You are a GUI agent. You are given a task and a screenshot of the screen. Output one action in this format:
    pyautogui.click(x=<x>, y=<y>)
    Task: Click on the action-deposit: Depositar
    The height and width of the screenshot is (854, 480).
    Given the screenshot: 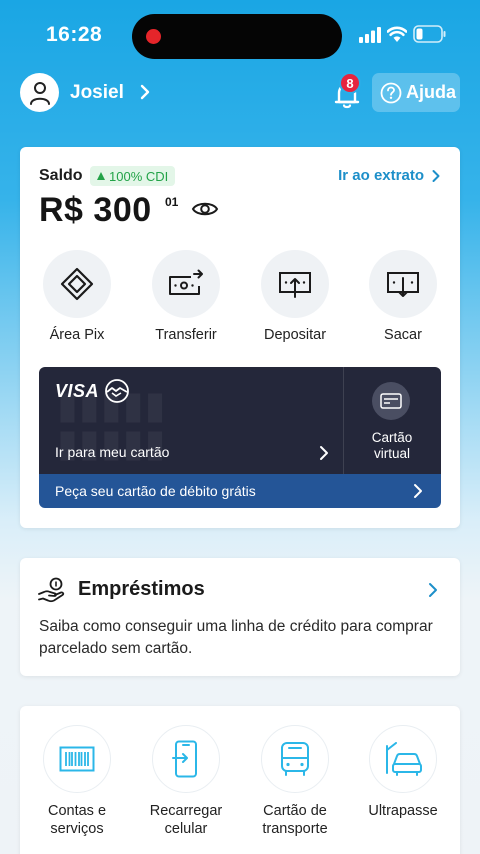 What is the action you would take?
    pyautogui.click(x=295, y=296)
    